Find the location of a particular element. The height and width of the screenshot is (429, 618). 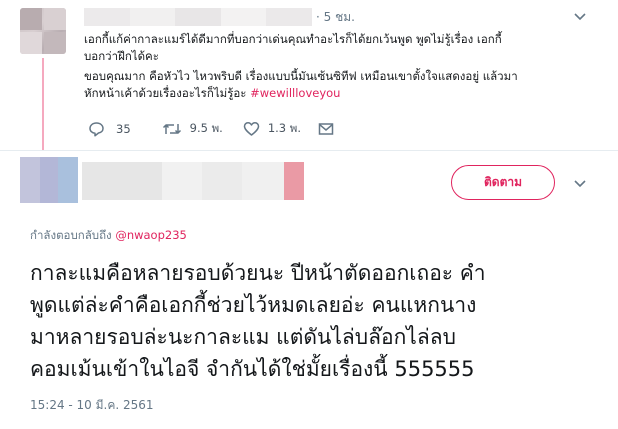

like-button: 1.3 พ. is located at coordinates (272, 129).